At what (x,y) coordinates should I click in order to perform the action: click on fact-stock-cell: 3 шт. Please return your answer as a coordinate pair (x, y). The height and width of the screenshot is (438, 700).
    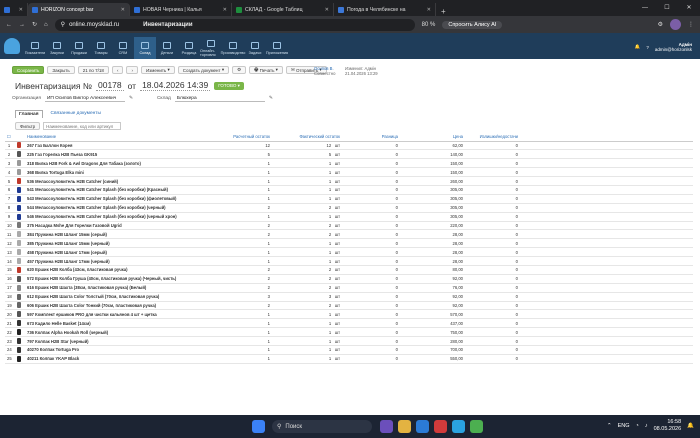
    Looking at the image, I should click on (307, 297).